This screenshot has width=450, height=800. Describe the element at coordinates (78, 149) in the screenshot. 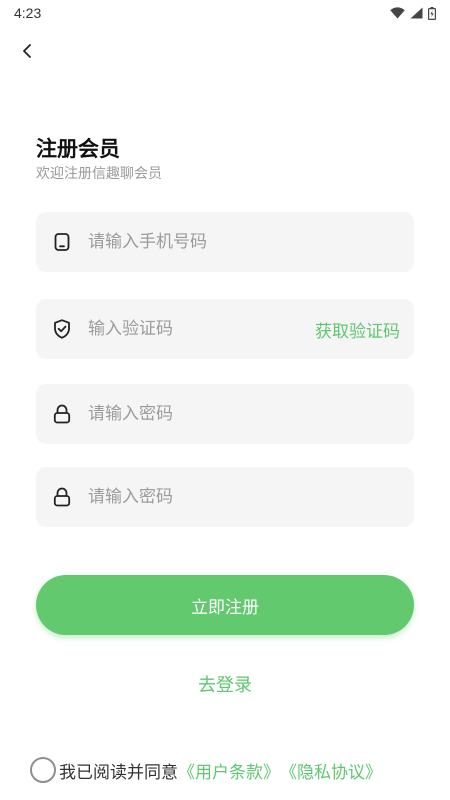

I see `page-title: 注册会员` at that location.